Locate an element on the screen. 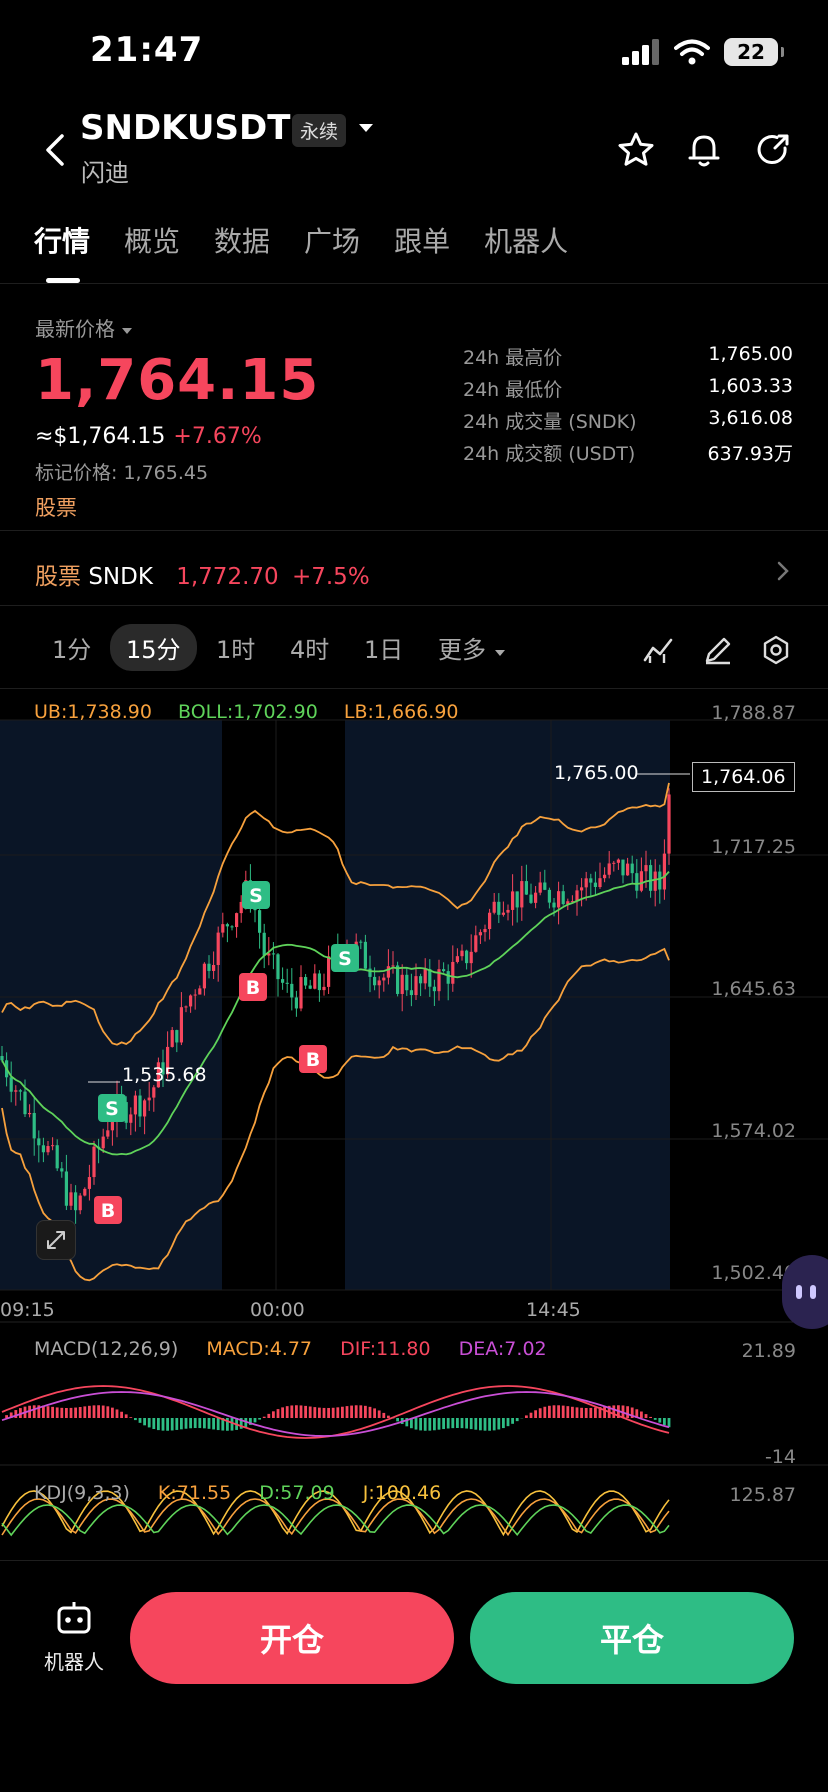 The image size is (828, 1792). lb-value: LB:1,666.90 is located at coordinates (401, 712).